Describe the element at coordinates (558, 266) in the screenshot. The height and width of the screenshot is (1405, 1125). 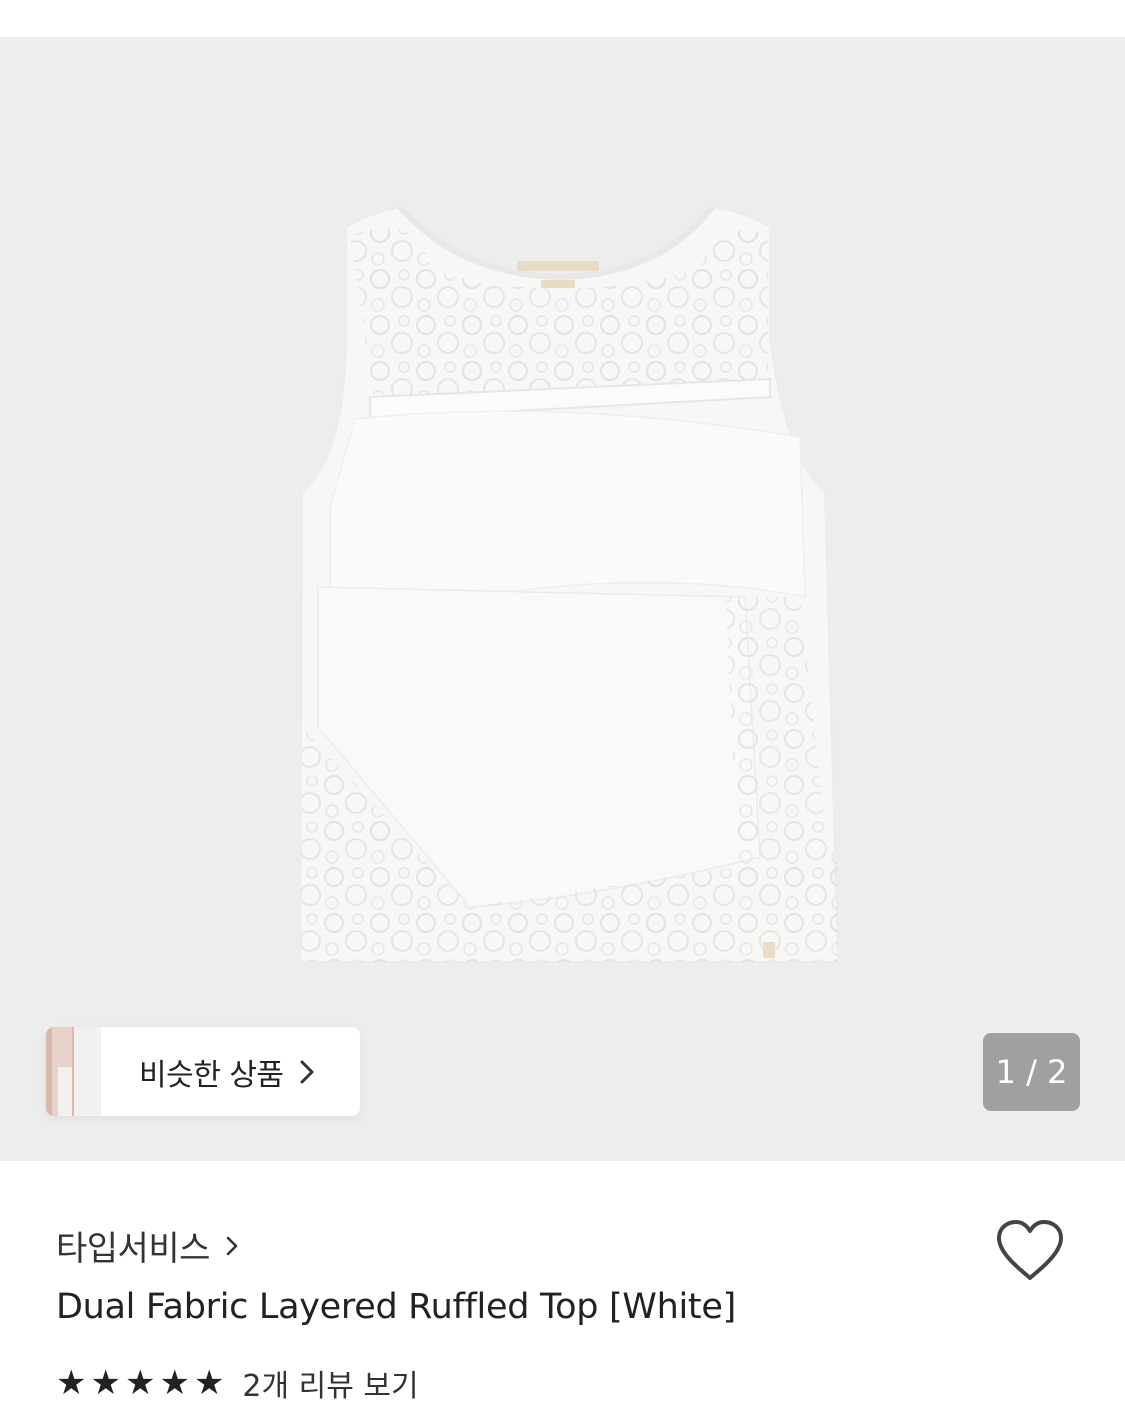
I see `garment-label` at that location.